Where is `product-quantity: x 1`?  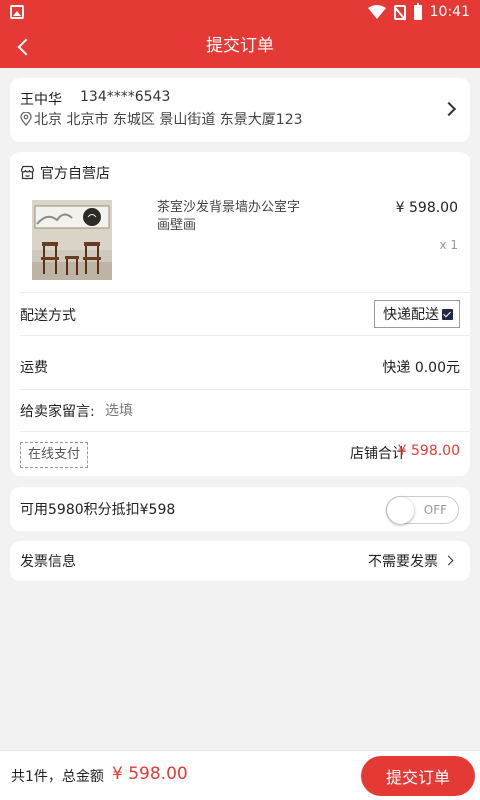
product-quantity: x 1 is located at coordinates (448, 245).